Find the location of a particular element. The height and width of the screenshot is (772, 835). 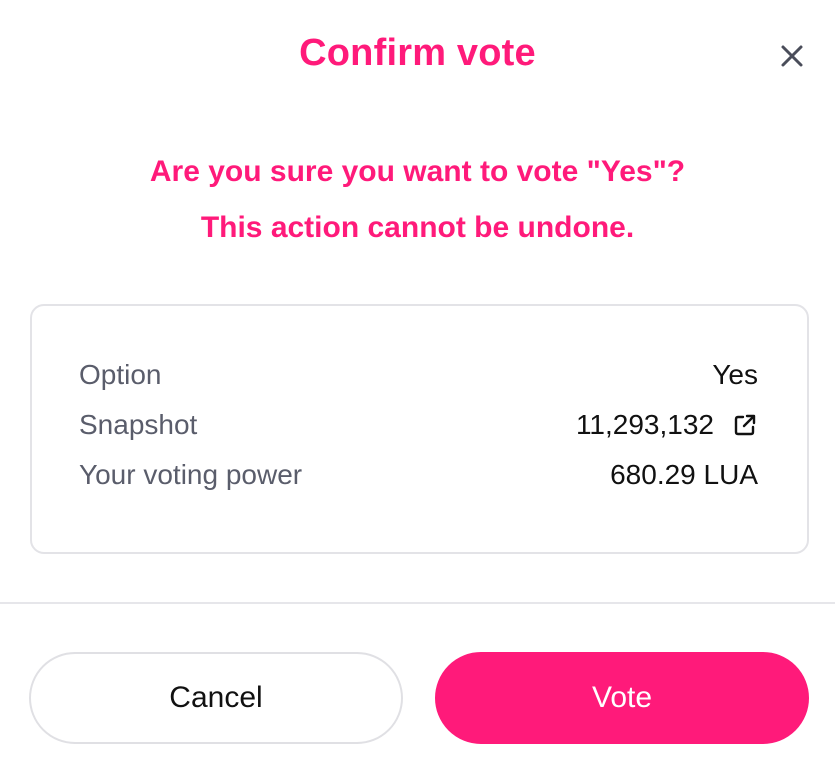

snapshot-row: Snapshot 11,293,132 is located at coordinates (418, 425).